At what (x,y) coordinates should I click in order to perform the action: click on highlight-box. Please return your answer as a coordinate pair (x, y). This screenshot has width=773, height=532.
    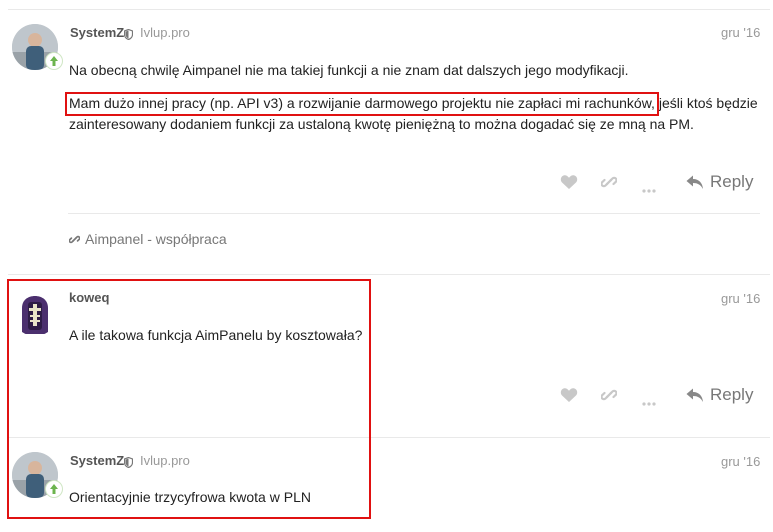
    Looking at the image, I should click on (362, 104).